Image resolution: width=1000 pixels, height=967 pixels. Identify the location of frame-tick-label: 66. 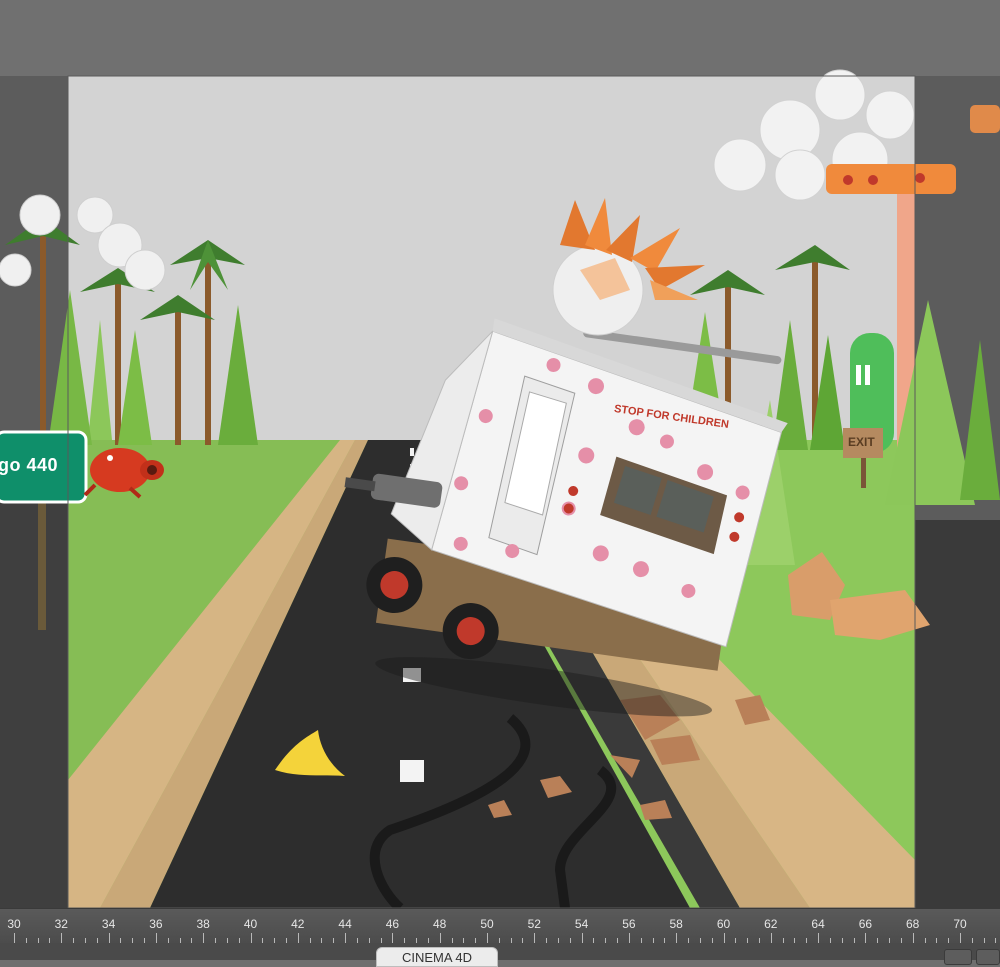
(865, 924).